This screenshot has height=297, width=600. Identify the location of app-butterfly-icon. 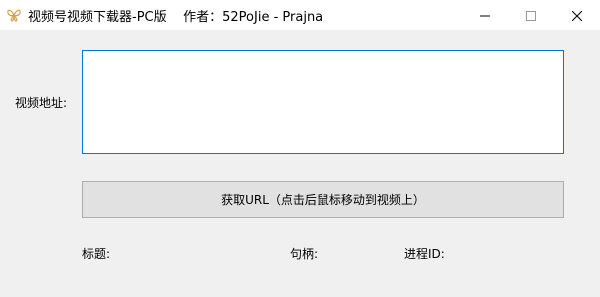
(14, 15).